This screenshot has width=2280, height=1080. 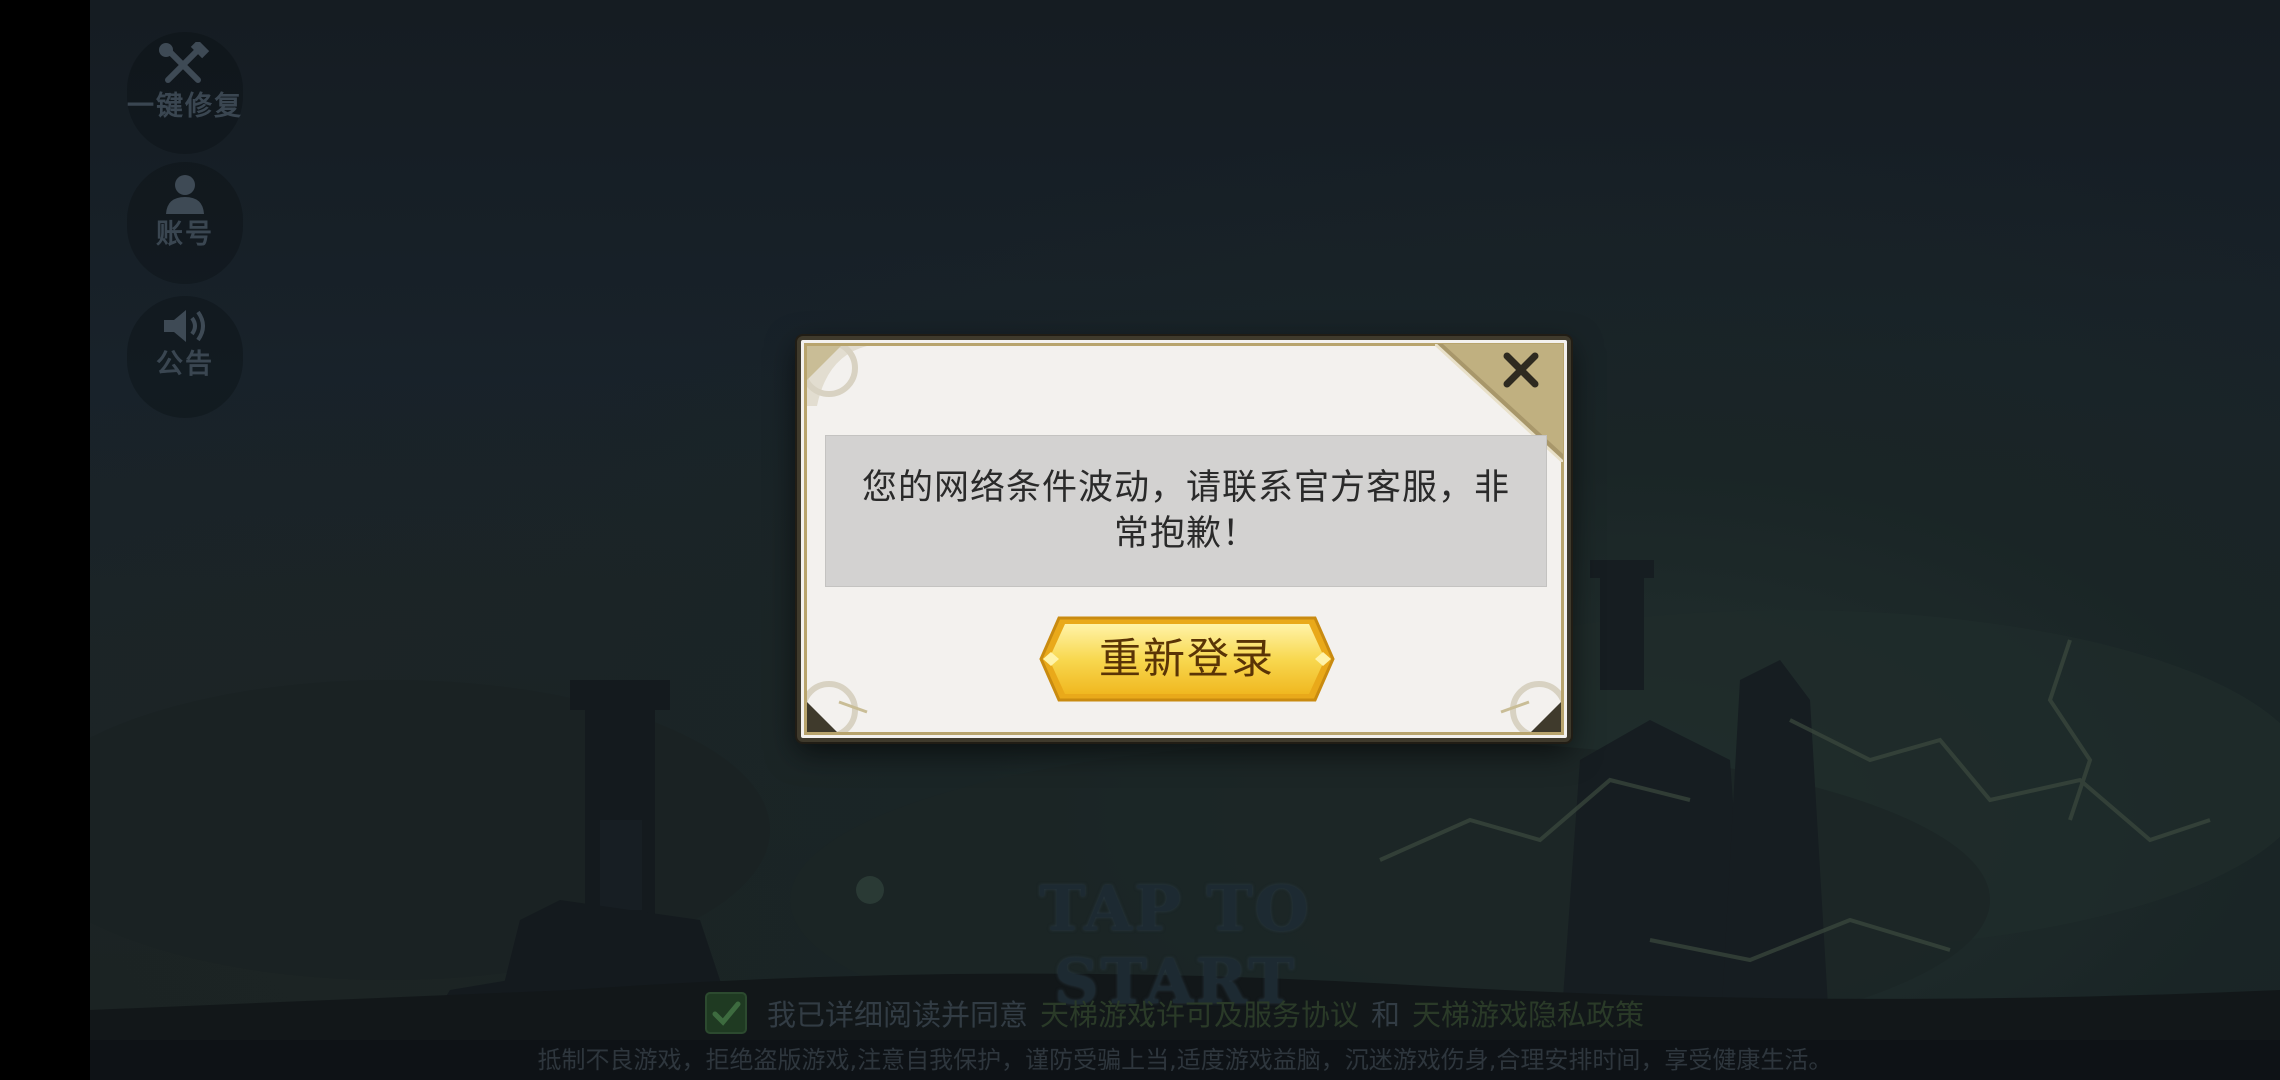 I want to click on agreement-checkbox, so click(x=726, y=1013).